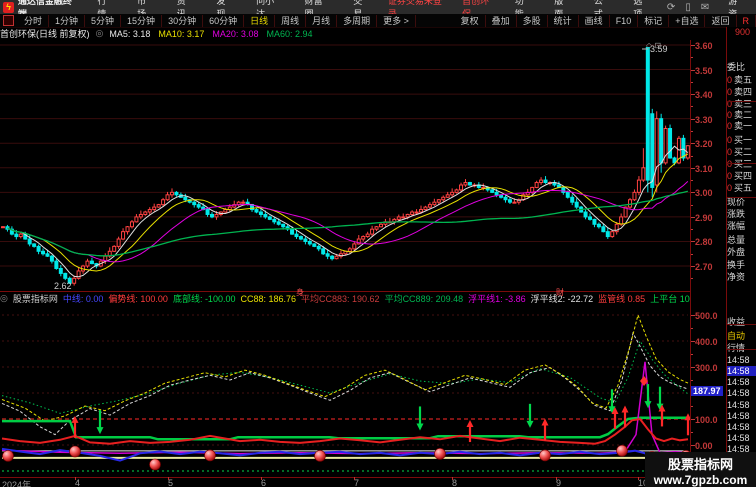 The width and height of the screenshot is (756, 487). Describe the element at coordinates (687, 20) in the screenshot. I see `toolbar-button-+自选: +自选` at that location.